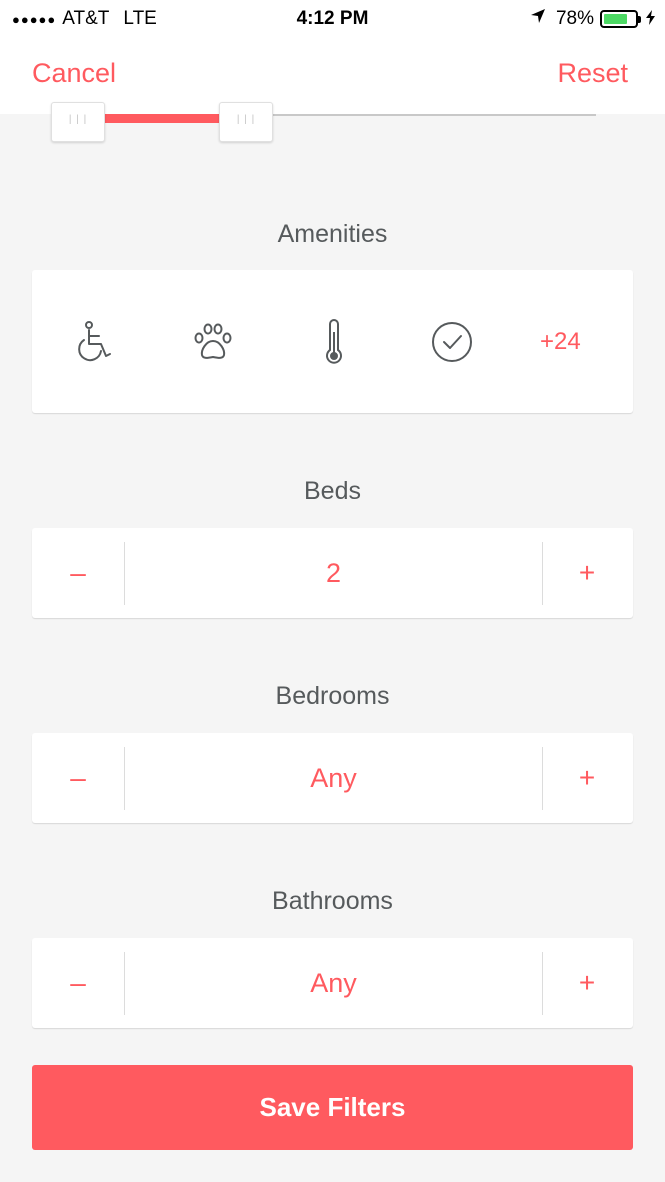 This screenshot has height=1182, width=665. I want to click on beds-title: Beds, so click(332, 491).